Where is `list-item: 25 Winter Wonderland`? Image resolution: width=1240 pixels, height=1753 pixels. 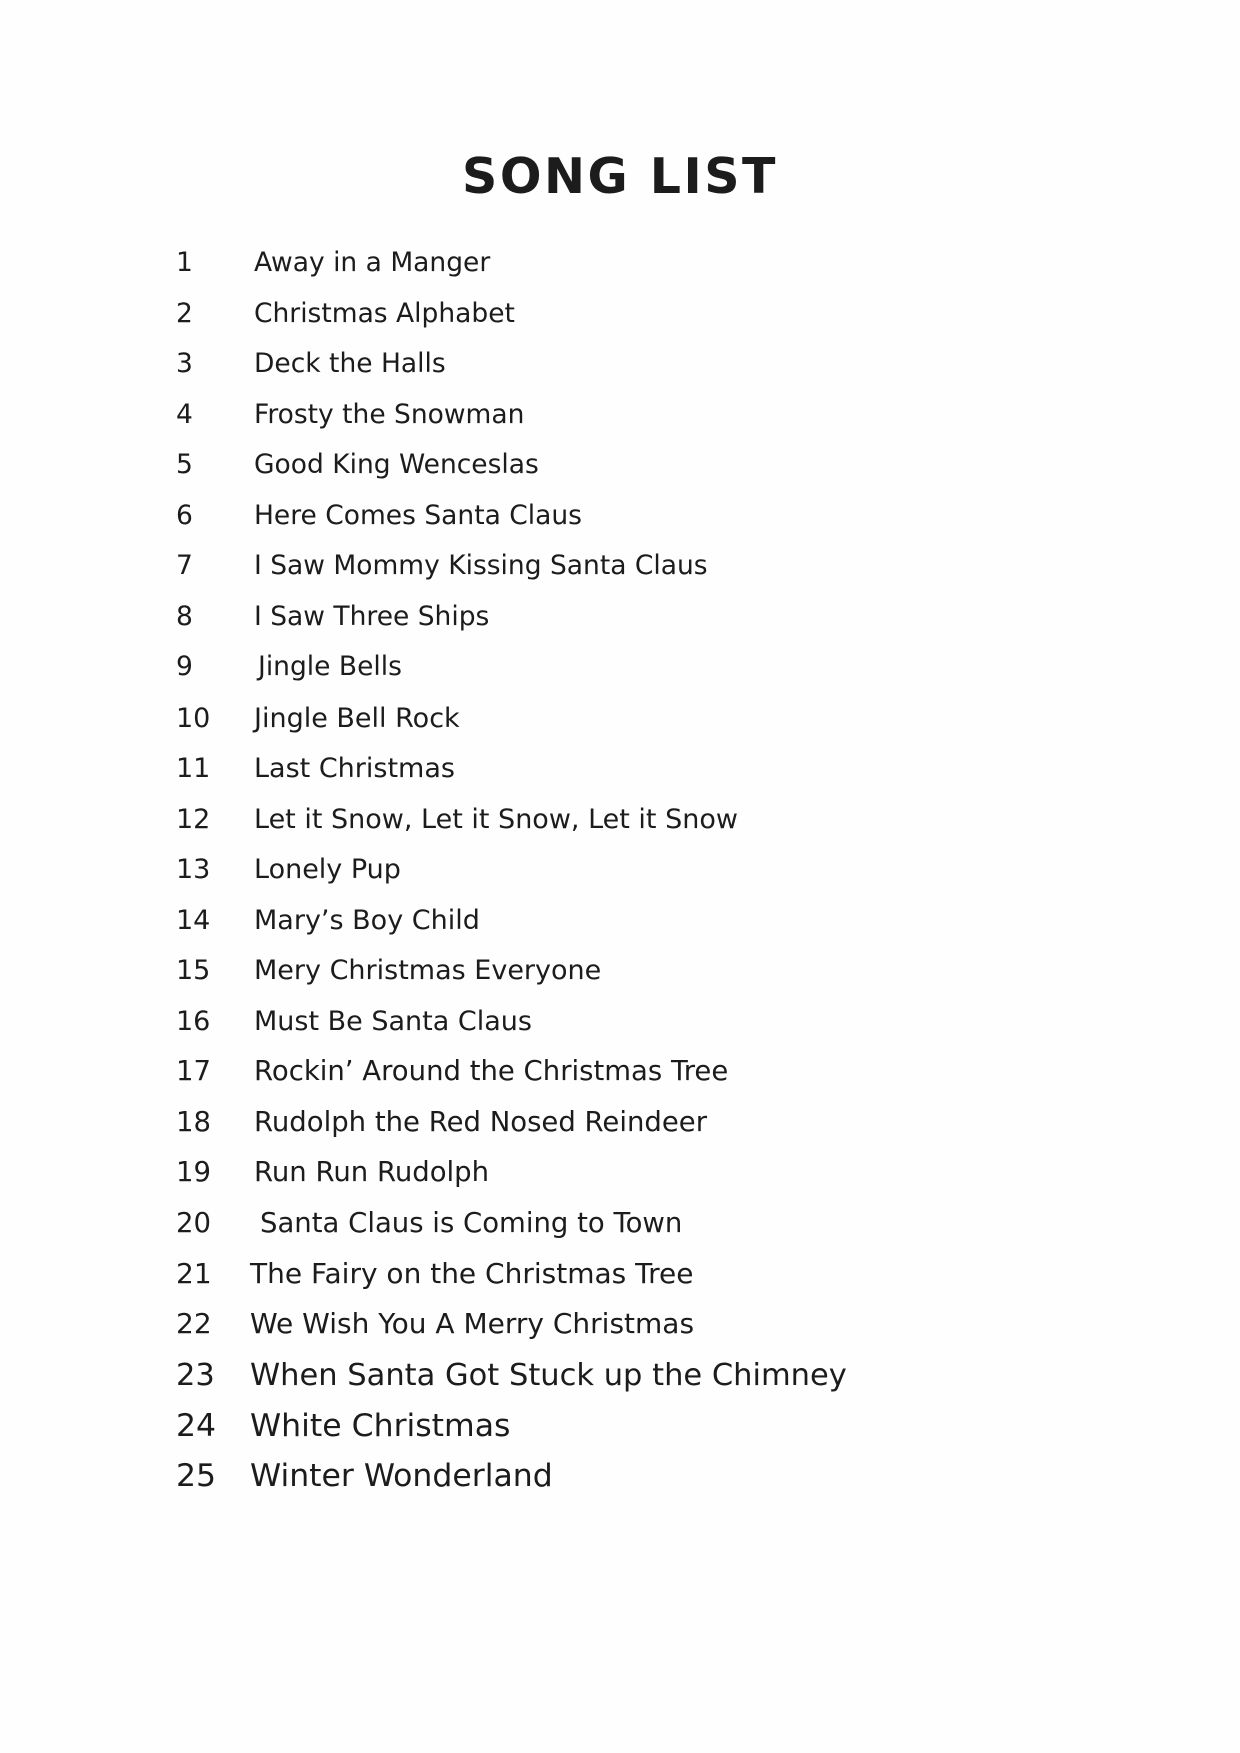
list-item: 25 Winter Wonderland is located at coordinates (364, 1476).